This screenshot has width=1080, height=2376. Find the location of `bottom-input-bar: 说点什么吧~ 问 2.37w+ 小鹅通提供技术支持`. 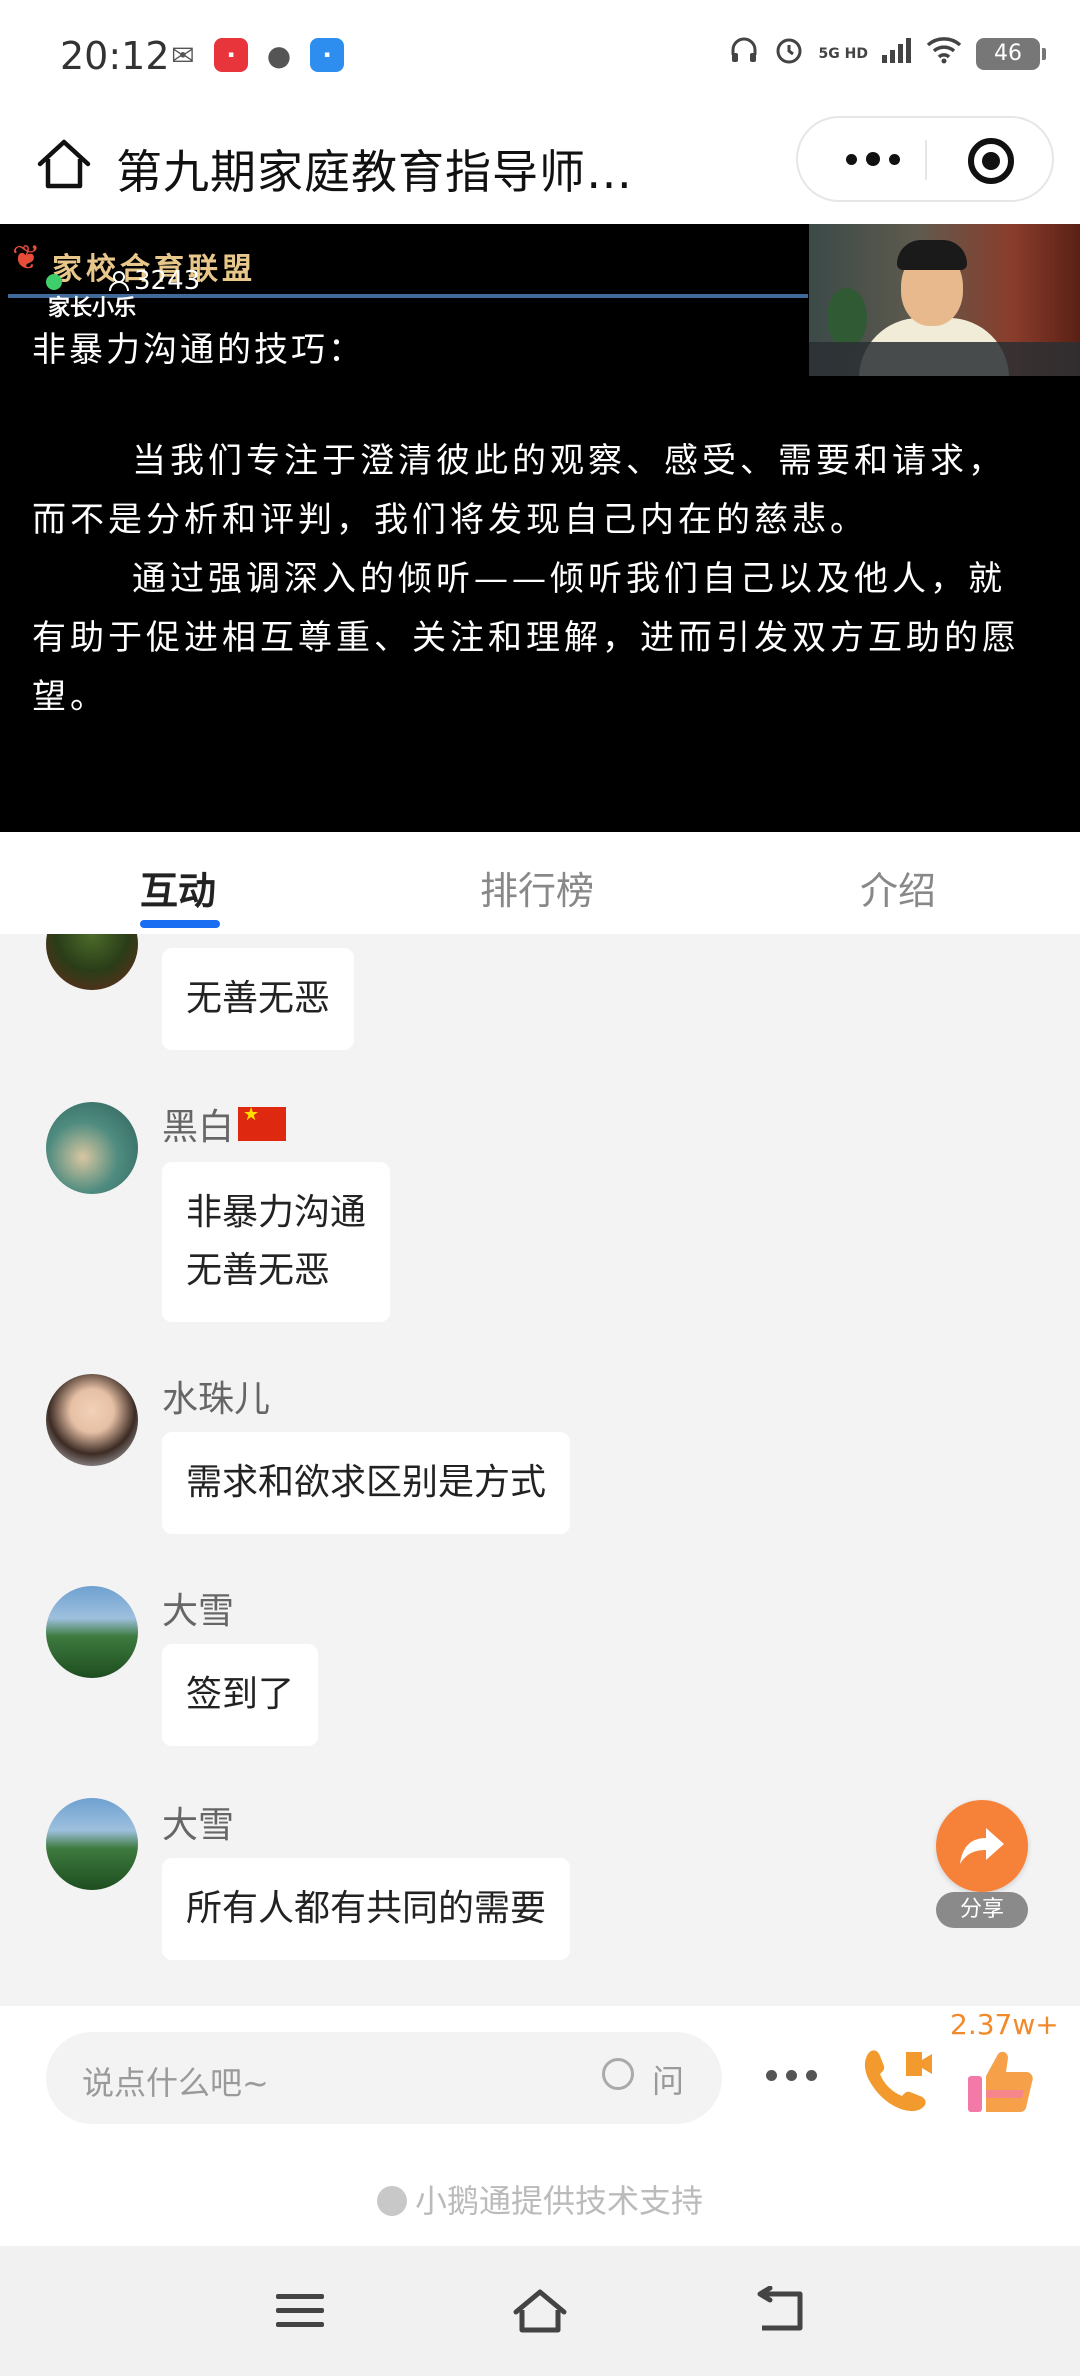

bottom-input-bar: 说点什么吧~ 问 2.37w+ 小鹅通提供技术支持 is located at coordinates (540, 2126).